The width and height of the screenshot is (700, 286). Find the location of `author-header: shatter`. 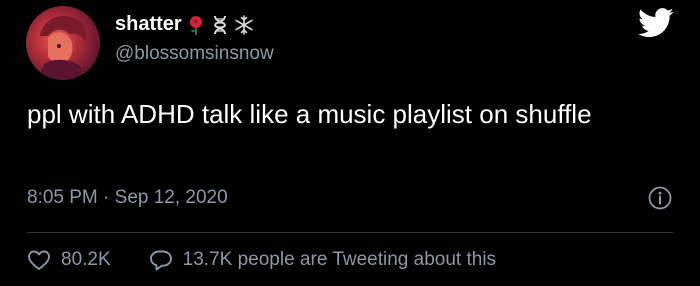

author-header: shatter is located at coordinates (184, 24).